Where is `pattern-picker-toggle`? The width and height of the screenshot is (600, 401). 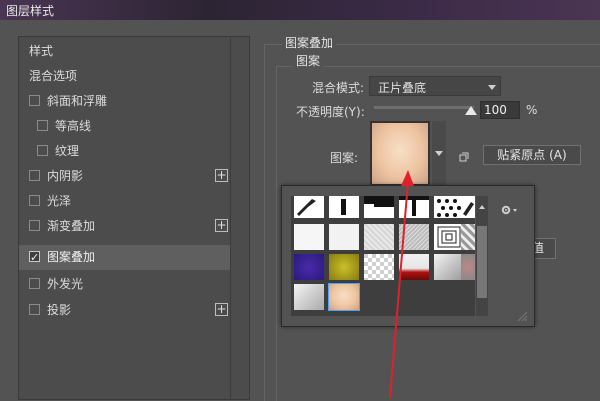 pattern-picker-toggle is located at coordinates (439, 153).